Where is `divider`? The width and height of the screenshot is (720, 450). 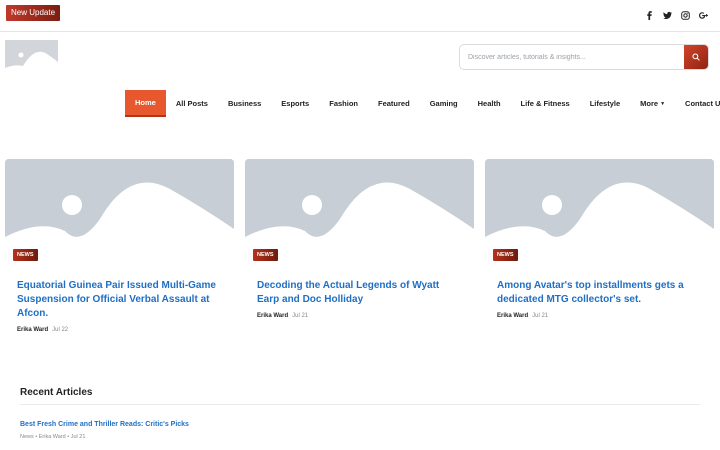
divider is located at coordinates (360, 404).